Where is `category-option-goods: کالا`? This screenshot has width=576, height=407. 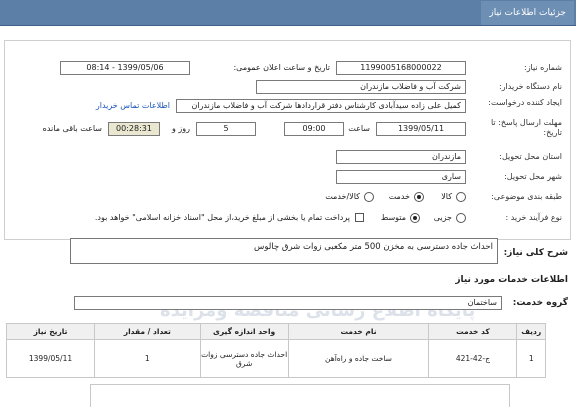 category-option-goods: کالا is located at coordinates (446, 196).